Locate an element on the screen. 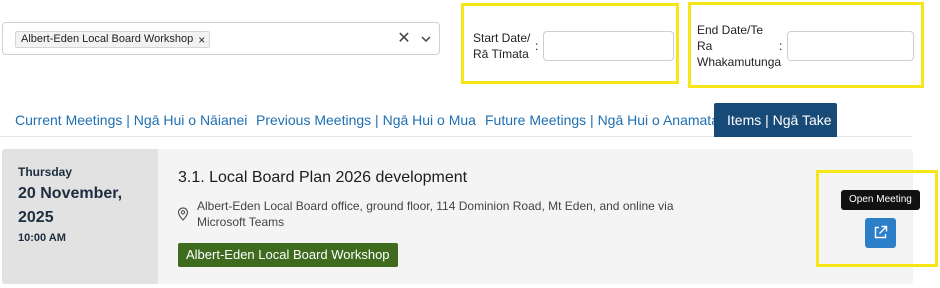 The height and width of the screenshot is (288, 940). tab-previous-meetings: Previous Meetings | Ngā Hui o Mua is located at coordinates (366, 120).